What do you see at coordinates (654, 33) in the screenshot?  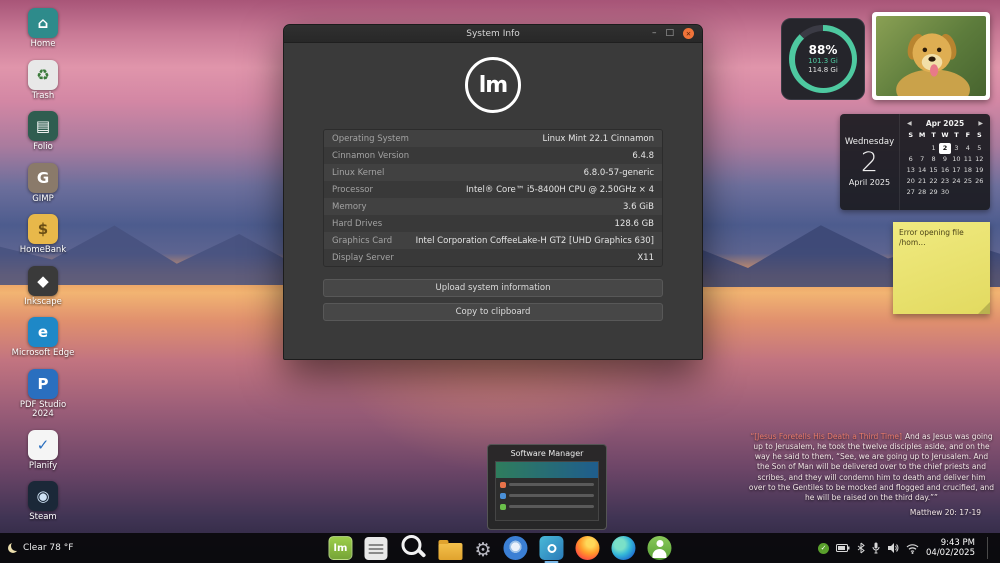 I see `minimize-button: –` at bounding box center [654, 33].